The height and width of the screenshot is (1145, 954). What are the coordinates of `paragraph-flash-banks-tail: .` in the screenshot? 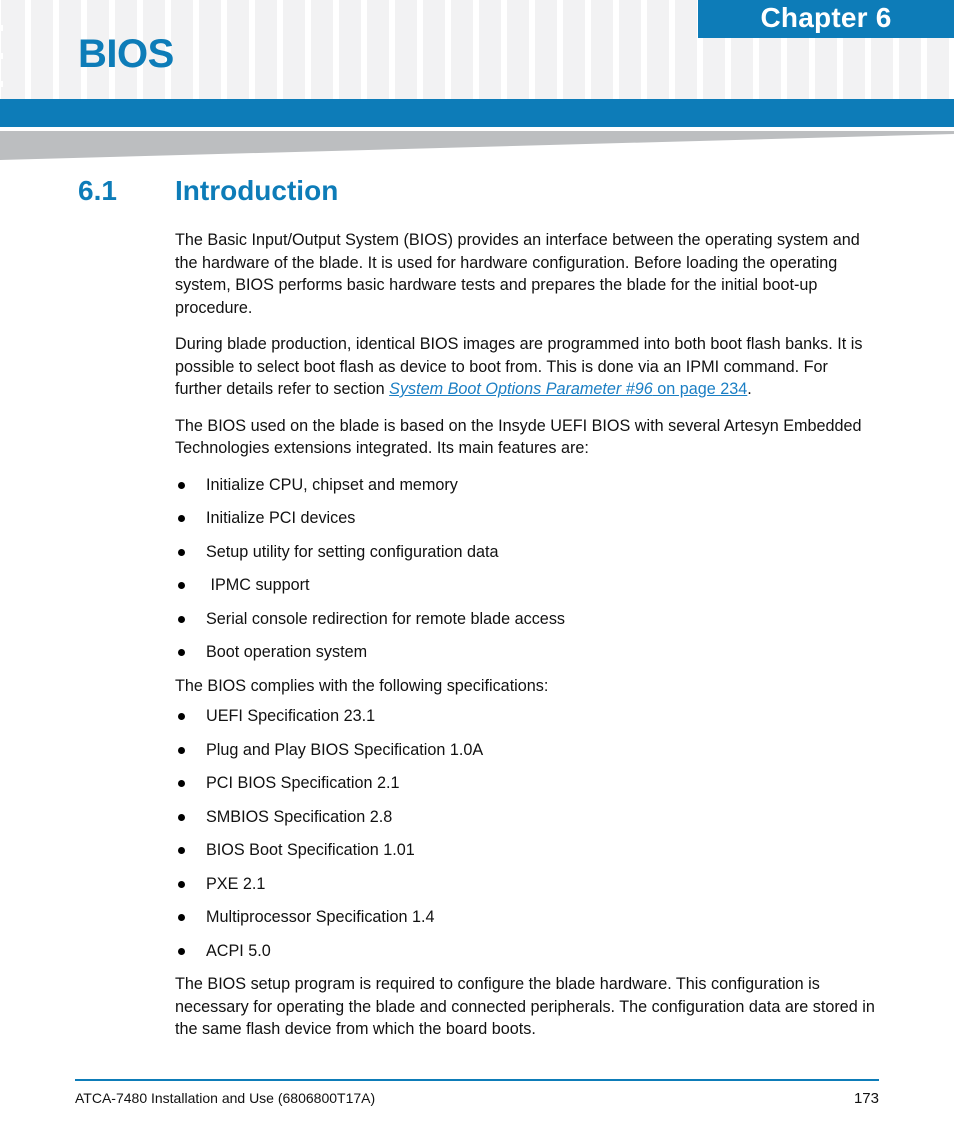 It's located at (749, 389).